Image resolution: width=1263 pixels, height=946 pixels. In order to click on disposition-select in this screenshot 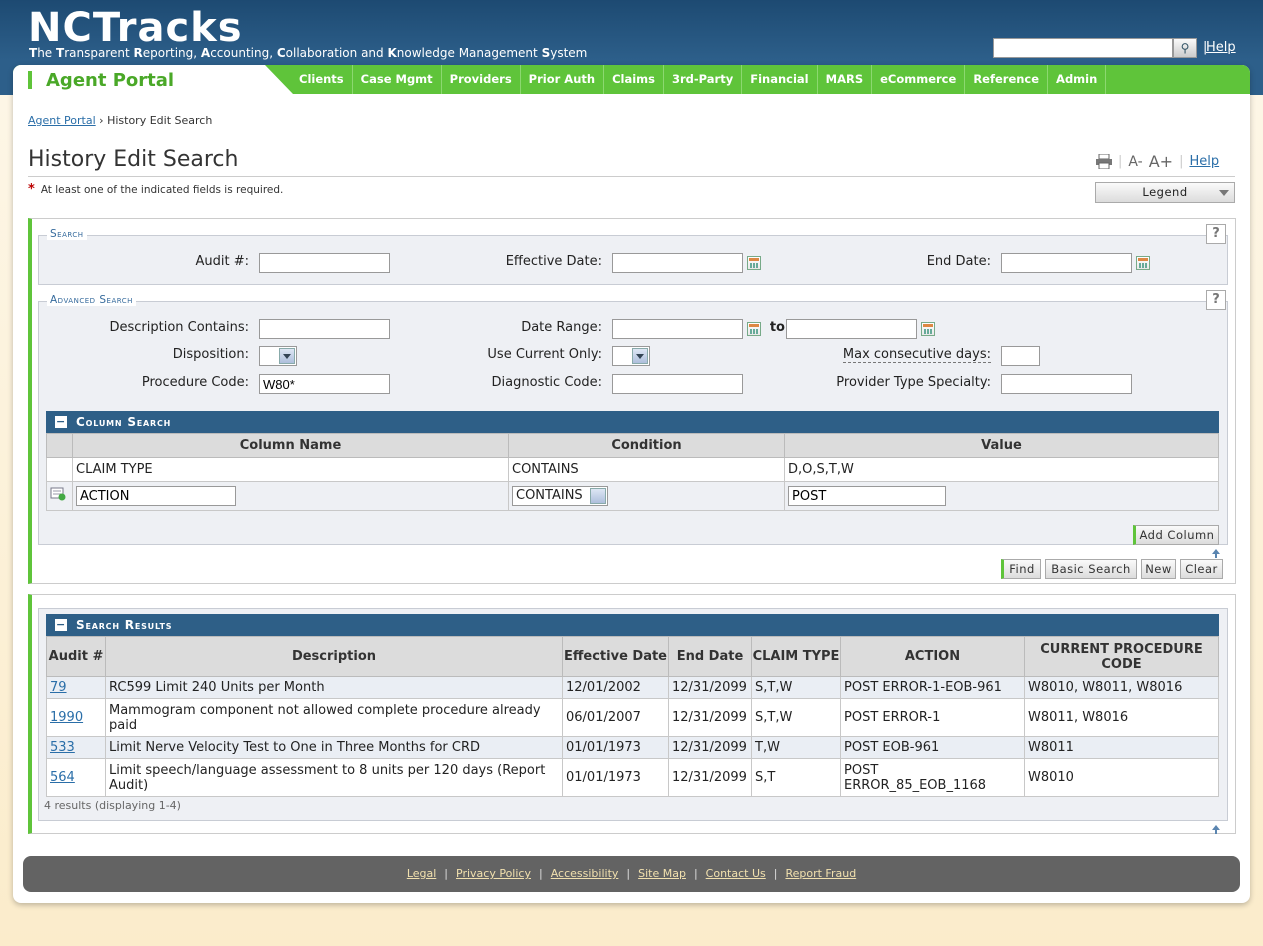, I will do `click(278, 356)`.